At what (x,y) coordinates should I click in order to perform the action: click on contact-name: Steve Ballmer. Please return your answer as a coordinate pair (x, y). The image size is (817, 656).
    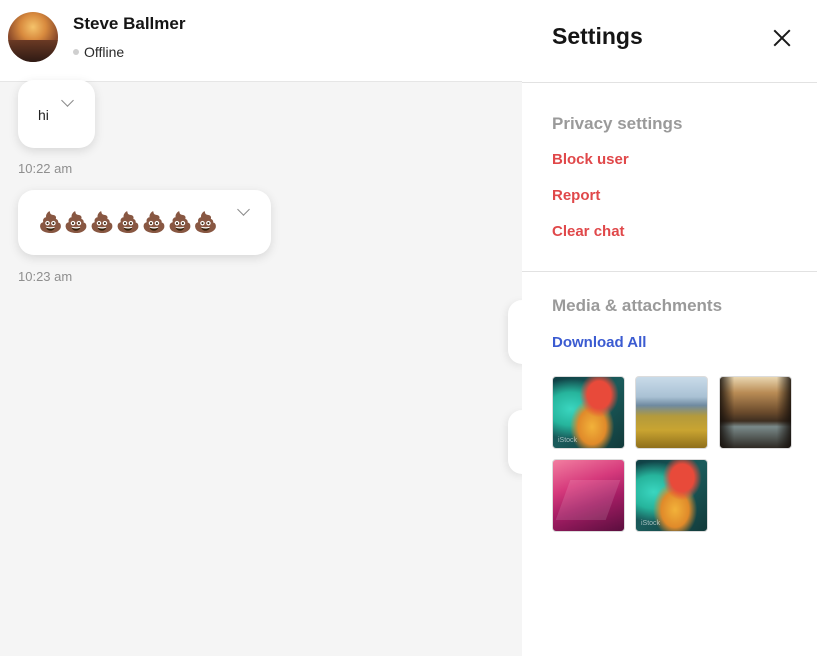
    Looking at the image, I should click on (129, 24).